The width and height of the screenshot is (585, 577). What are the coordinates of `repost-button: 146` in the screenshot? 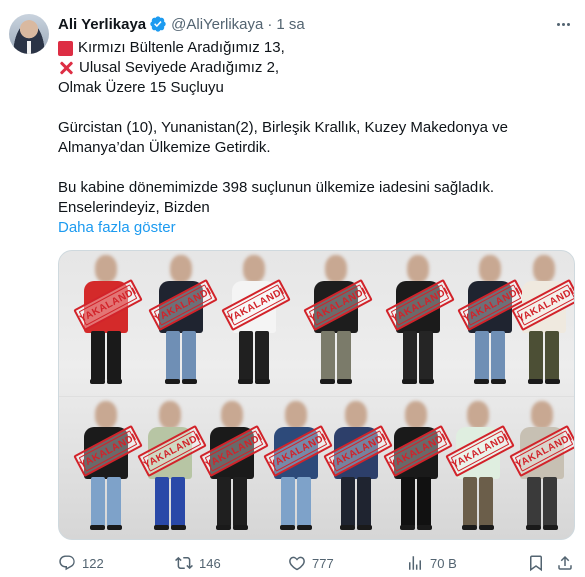 It's located at (198, 563).